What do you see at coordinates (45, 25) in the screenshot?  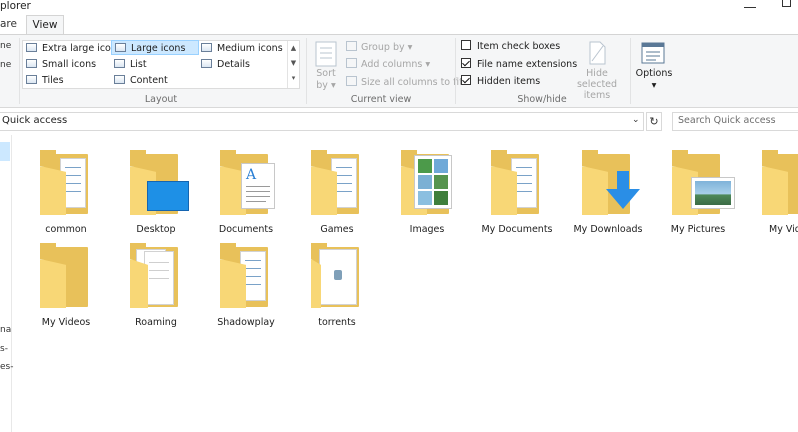 I see `tab-view: View` at bounding box center [45, 25].